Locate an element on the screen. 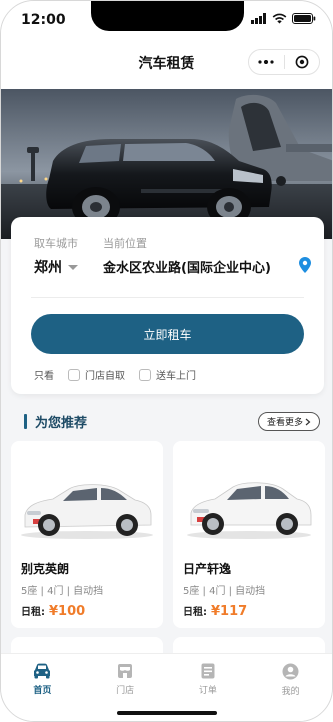 Image resolution: width=333 pixels, height=722 pixels. chevron-down-icon is located at coordinates (73, 267).